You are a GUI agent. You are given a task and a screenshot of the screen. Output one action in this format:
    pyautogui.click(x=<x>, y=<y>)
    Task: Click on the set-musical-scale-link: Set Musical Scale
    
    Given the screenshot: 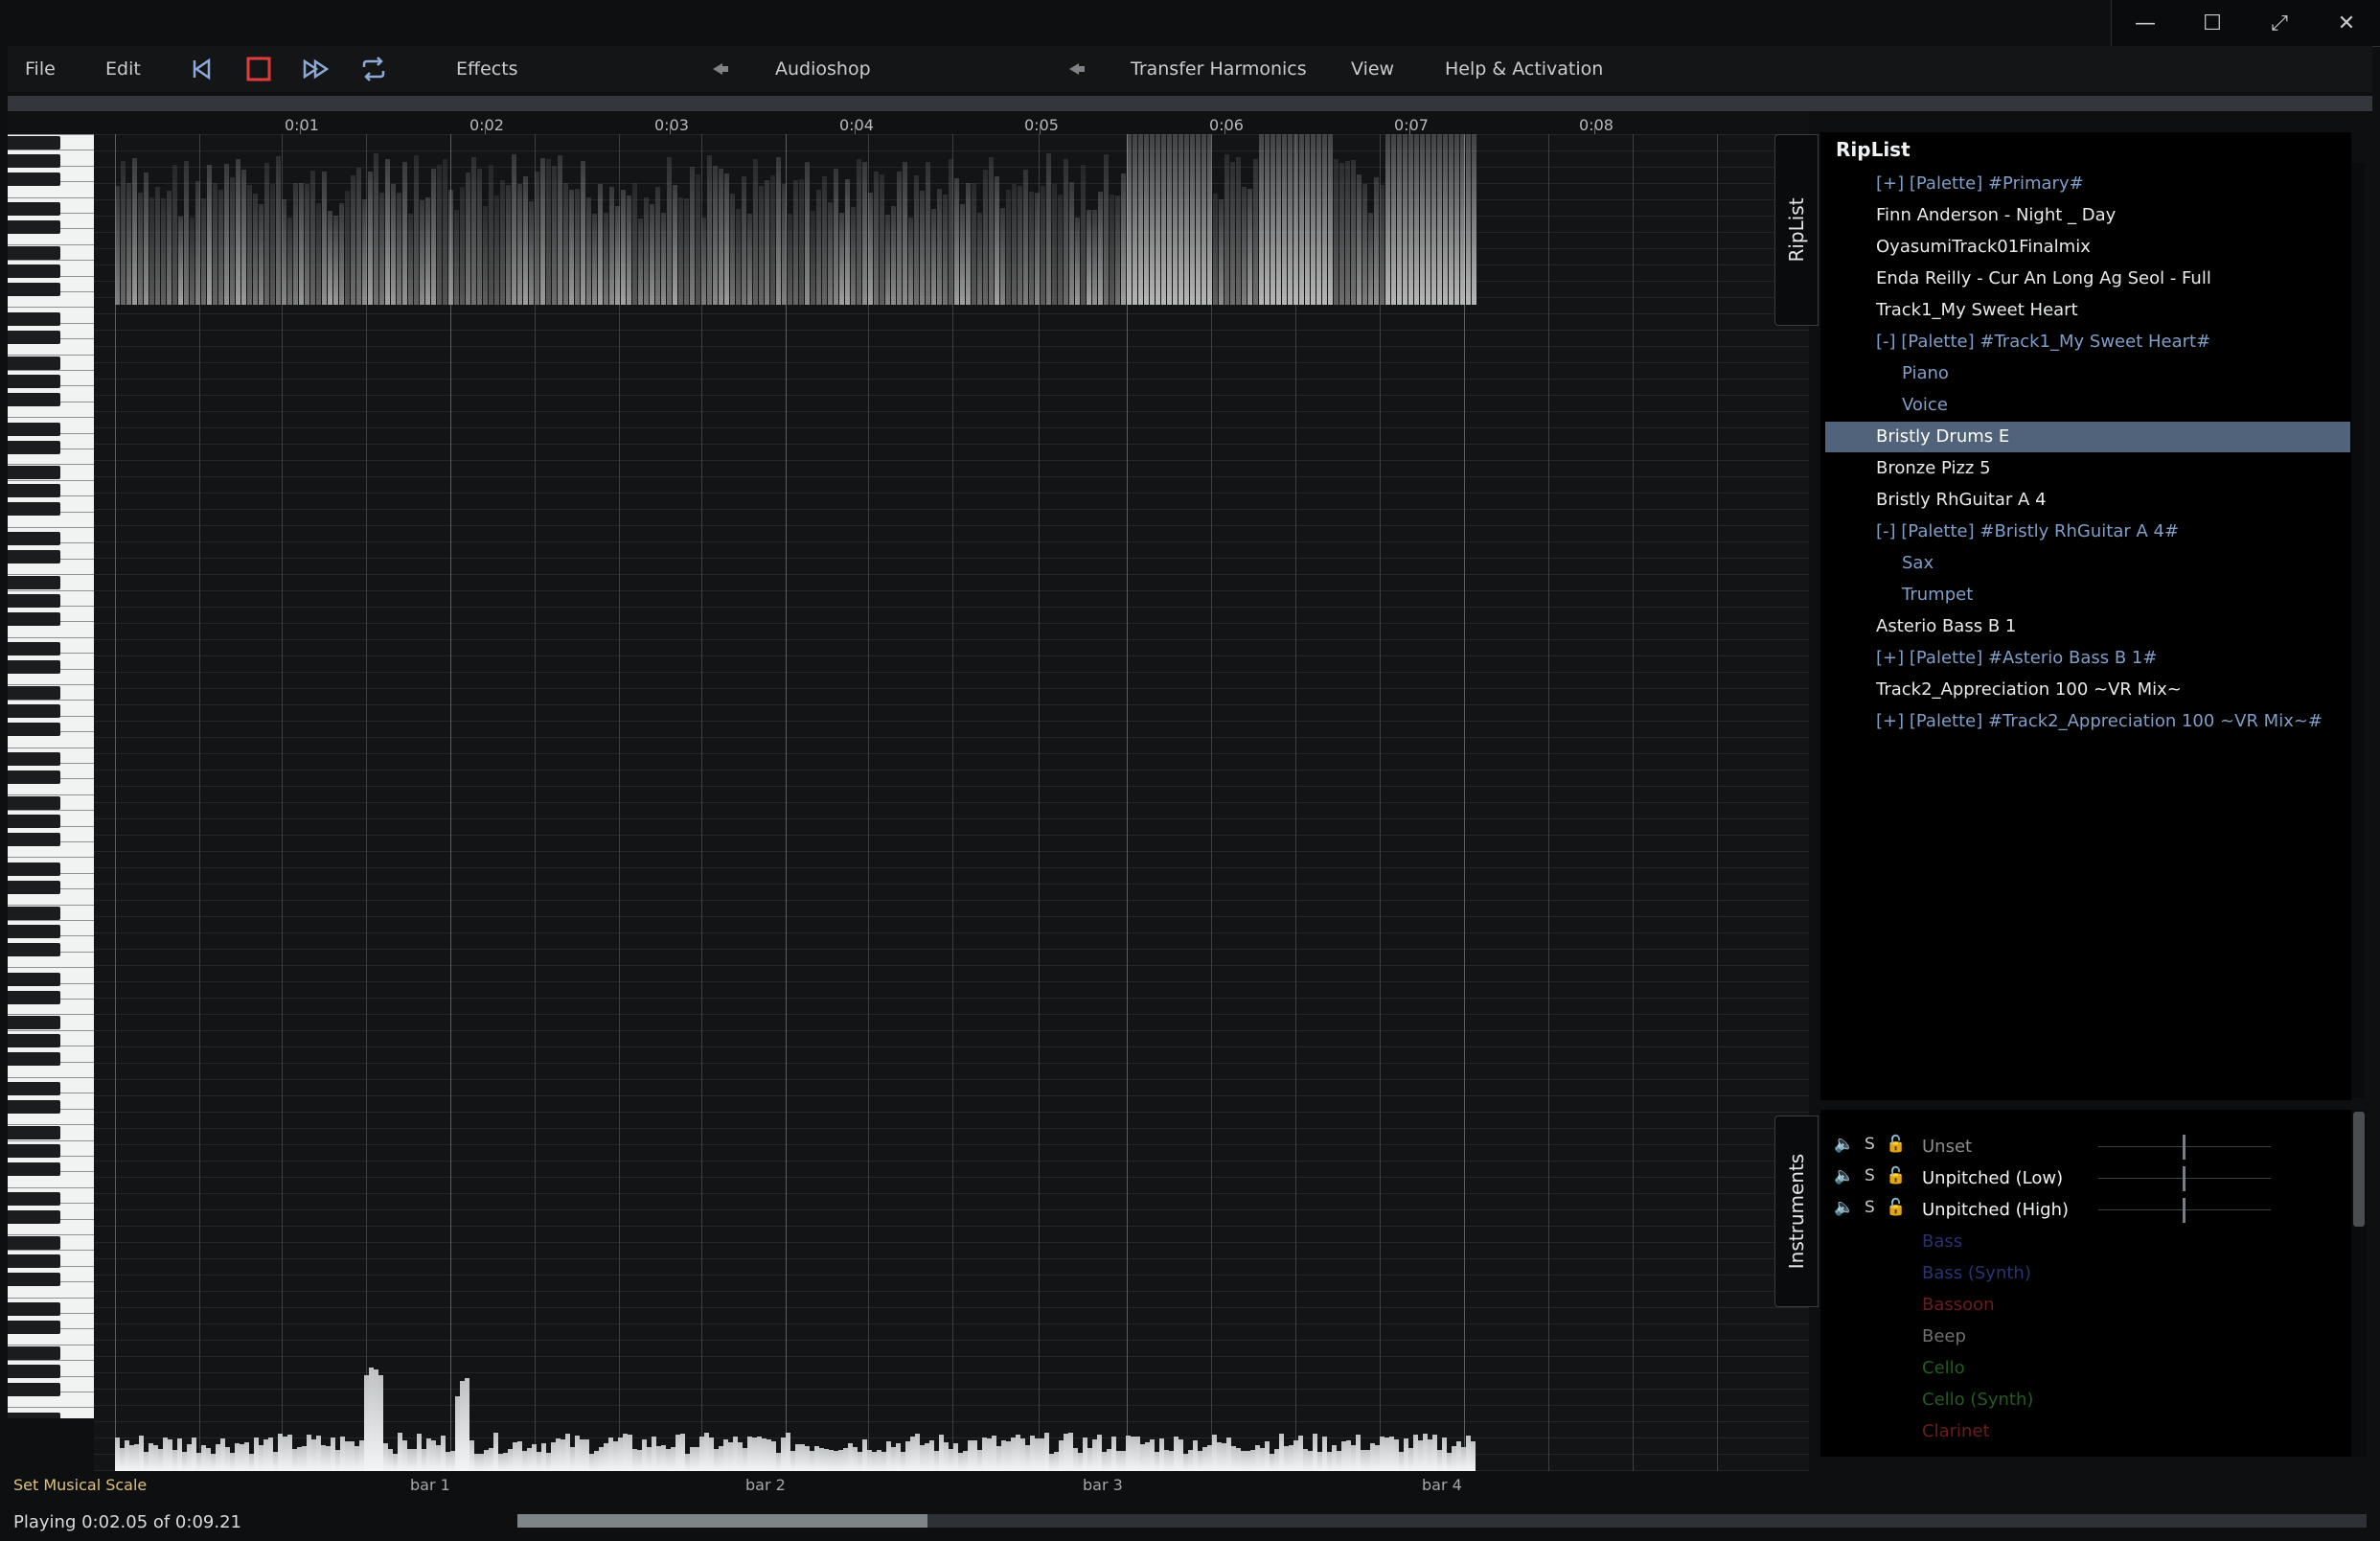 What is the action you would take?
    pyautogui.click(x=80, y=1485)
    